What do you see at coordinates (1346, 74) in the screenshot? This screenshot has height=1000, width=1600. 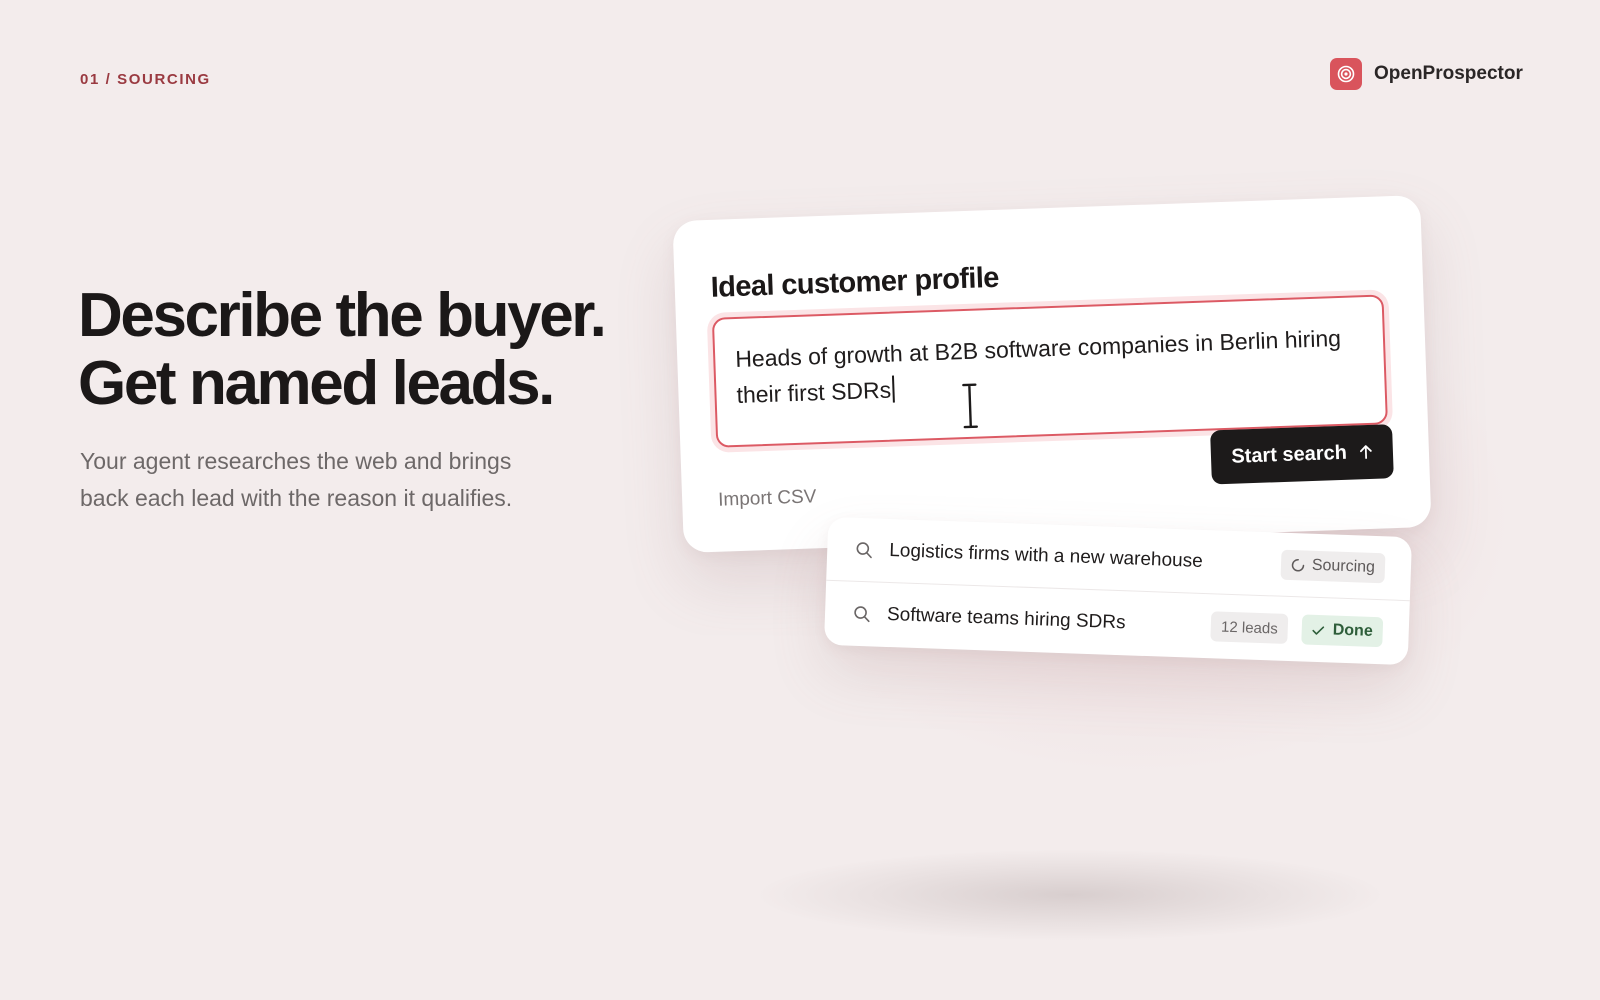 I see `target-icon` at bounding box center [1346, 74].